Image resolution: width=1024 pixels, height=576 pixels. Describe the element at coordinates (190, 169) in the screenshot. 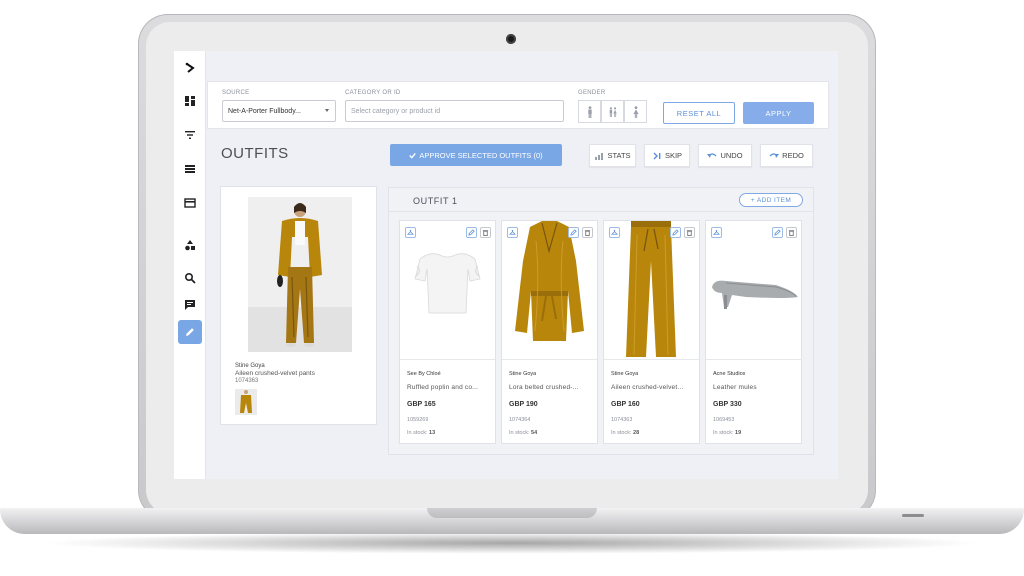

I see `list-icon` at that location.